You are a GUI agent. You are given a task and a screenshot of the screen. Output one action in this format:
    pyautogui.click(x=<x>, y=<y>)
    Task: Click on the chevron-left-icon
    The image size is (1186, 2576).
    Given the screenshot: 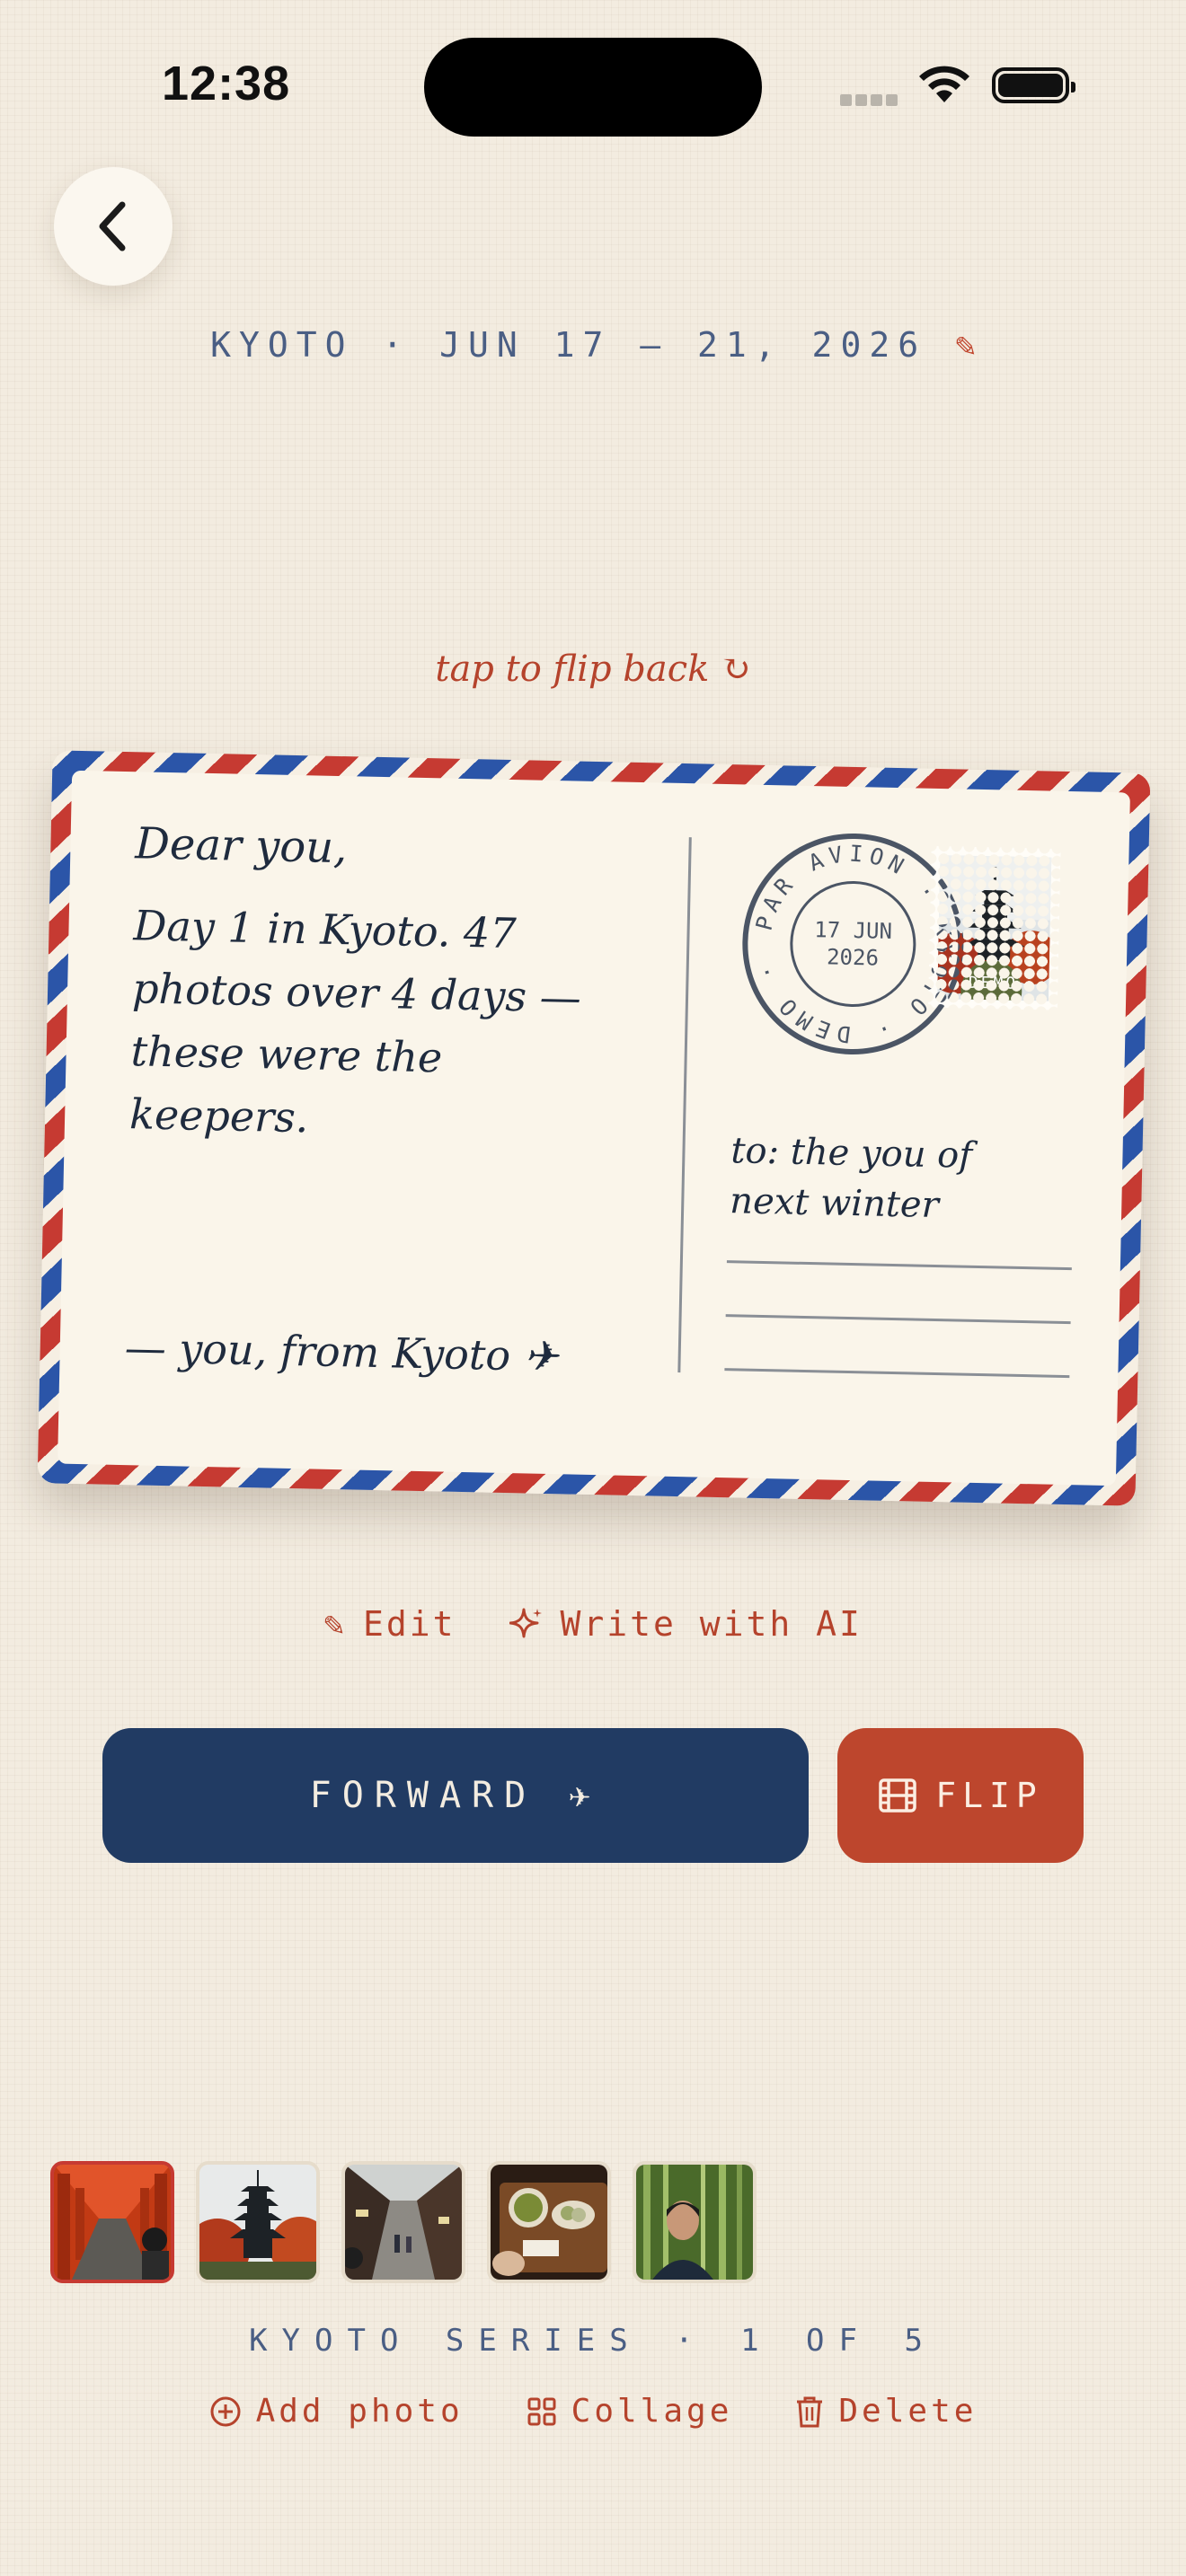 What is the action you would take?
    pyautogui.click(x=112, y=226)
    